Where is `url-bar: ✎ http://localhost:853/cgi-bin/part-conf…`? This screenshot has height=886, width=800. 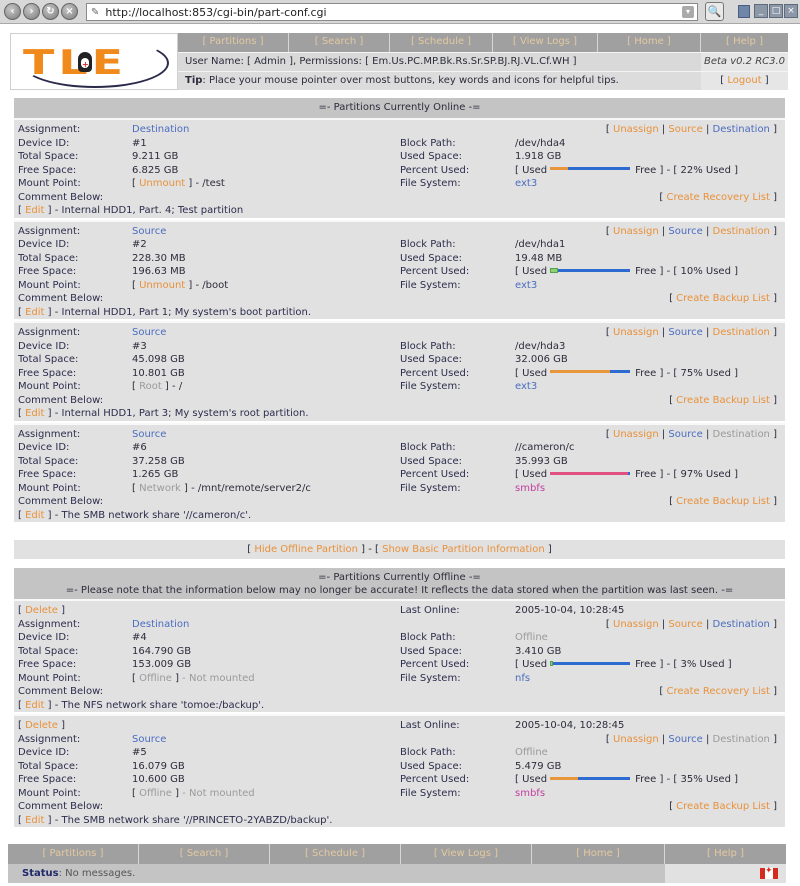
url-bar: ✎ http://localhost:853/cgi-bin/part-conf… is located at coordinates (392, 12).